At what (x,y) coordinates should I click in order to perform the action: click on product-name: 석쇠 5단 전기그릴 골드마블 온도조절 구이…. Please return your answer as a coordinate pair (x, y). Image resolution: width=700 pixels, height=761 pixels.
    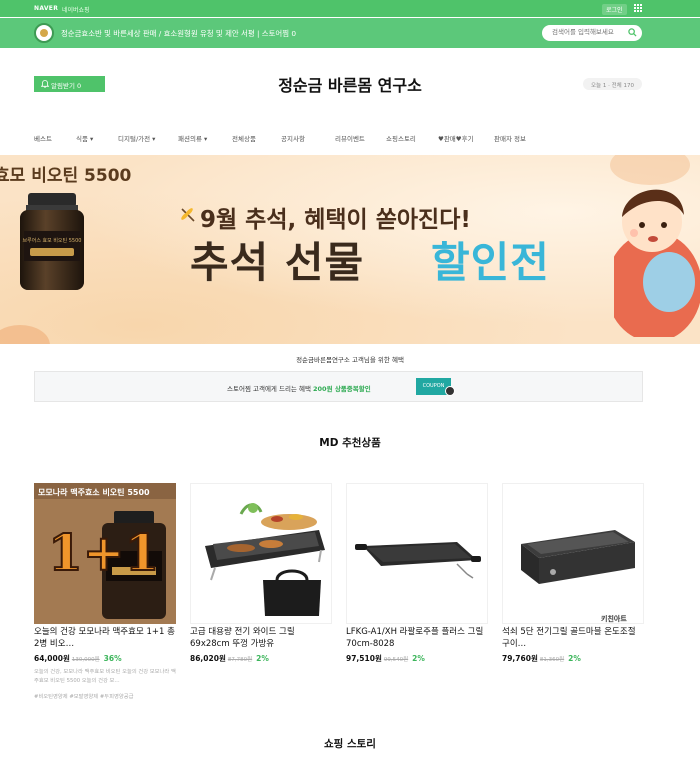
    Looking at the image, I should click on (573, 638).